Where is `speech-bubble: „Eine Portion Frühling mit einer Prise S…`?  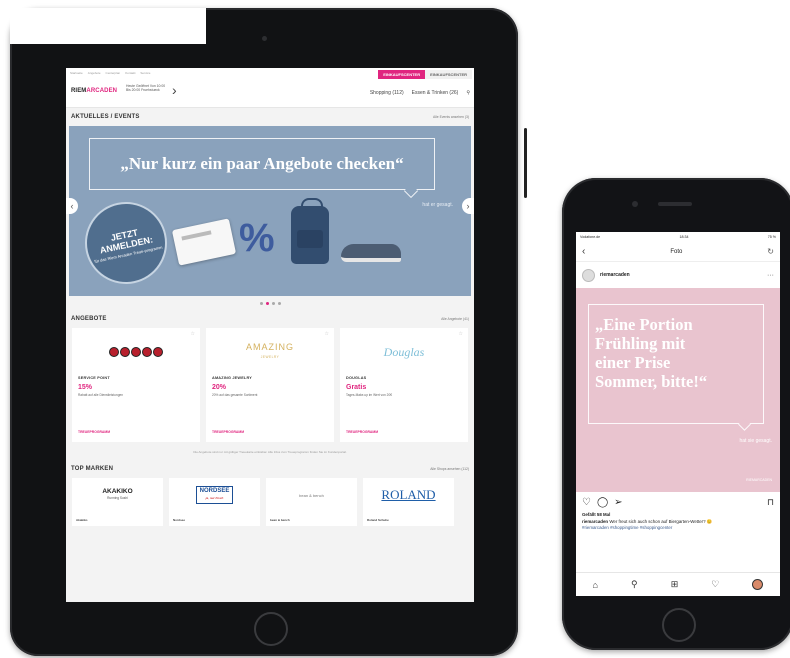 speech-bubble: „Eine Portion Frühling mit einer Prise S… is located at coordinates (676, 367).